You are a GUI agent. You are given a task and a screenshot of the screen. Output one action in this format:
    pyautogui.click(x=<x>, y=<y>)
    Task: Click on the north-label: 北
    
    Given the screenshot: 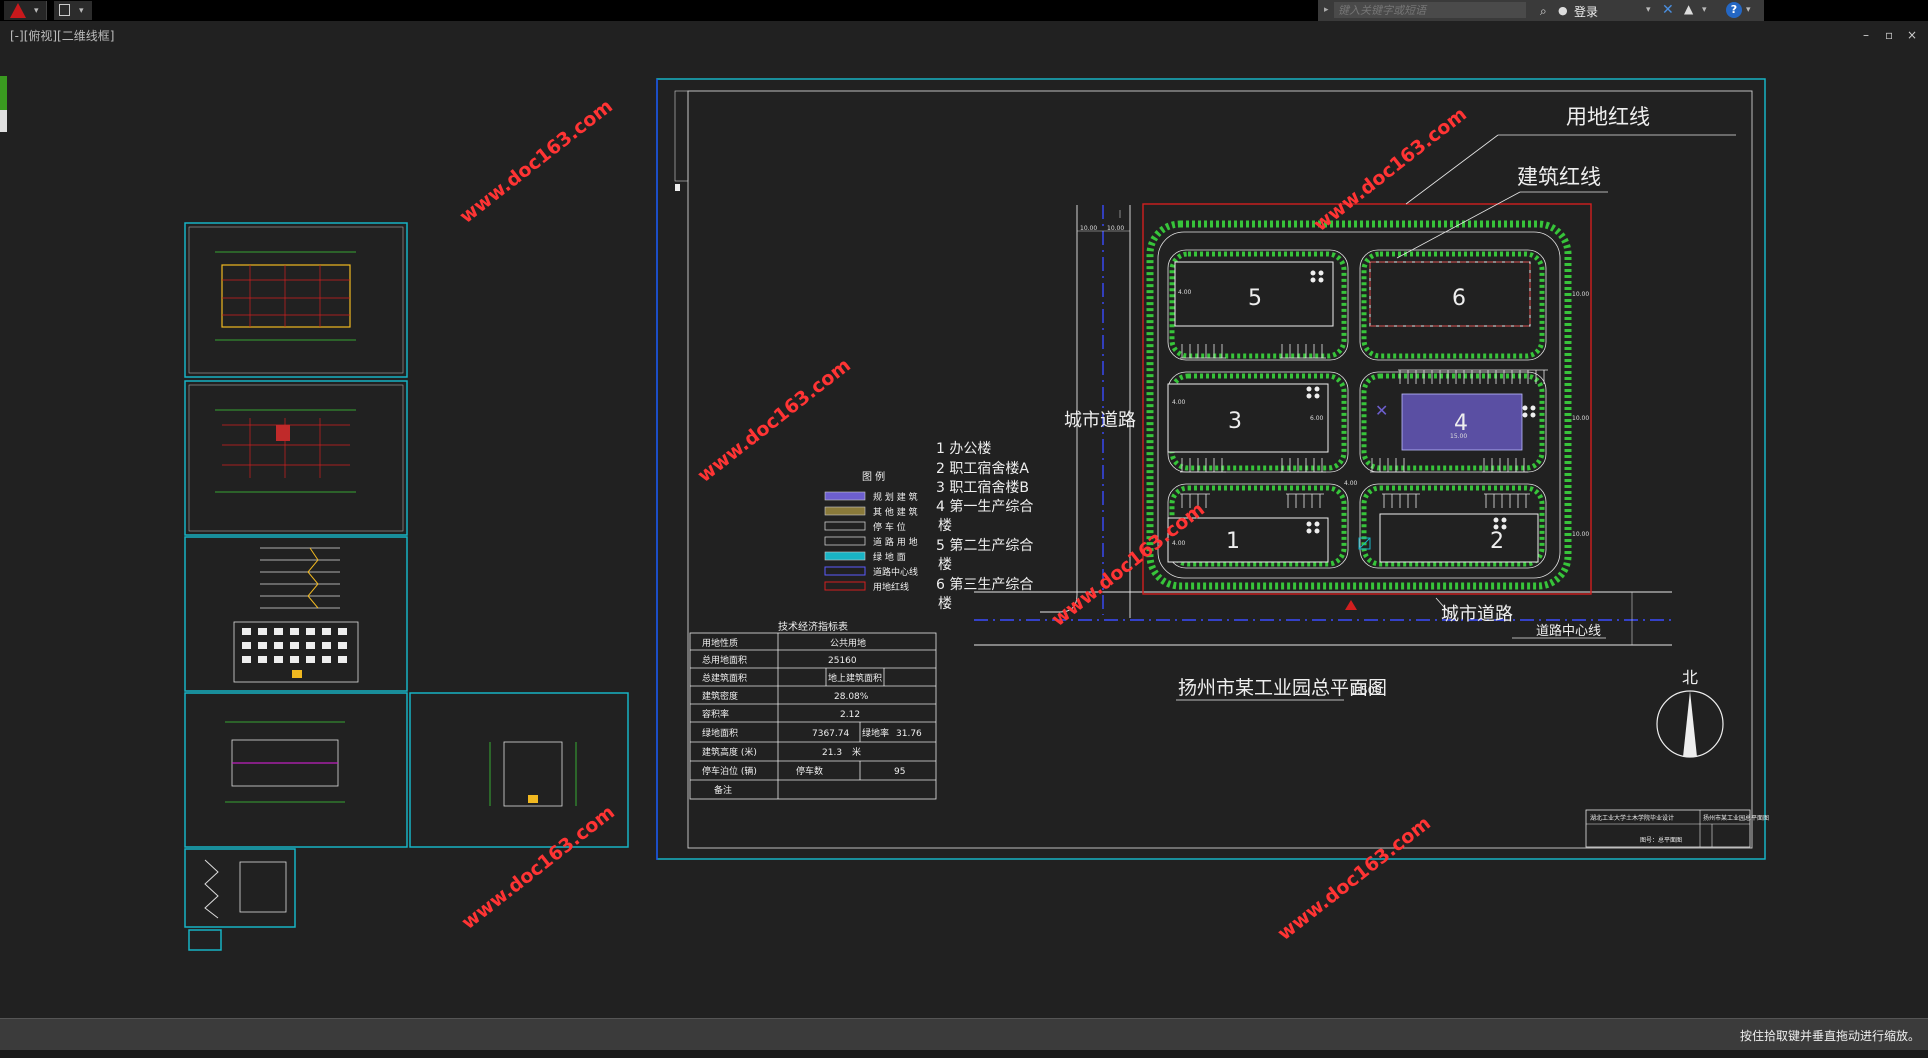 What is the action you would take?
    pyautogui.click(x=1690, y=677)
    